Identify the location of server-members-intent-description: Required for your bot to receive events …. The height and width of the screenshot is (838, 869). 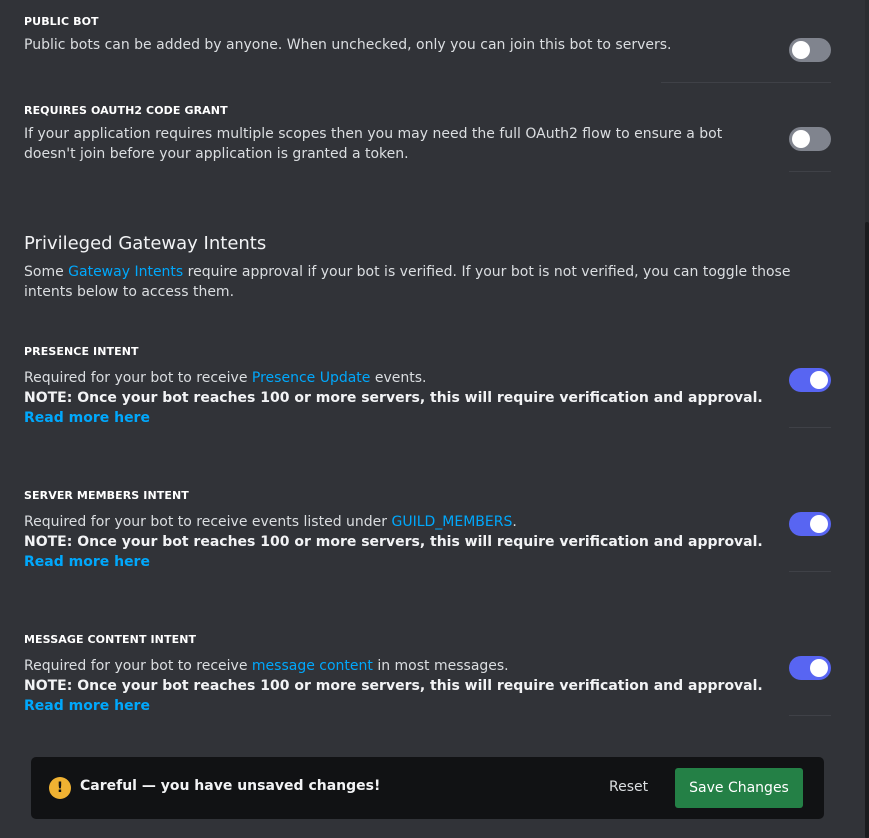
(396, 542).